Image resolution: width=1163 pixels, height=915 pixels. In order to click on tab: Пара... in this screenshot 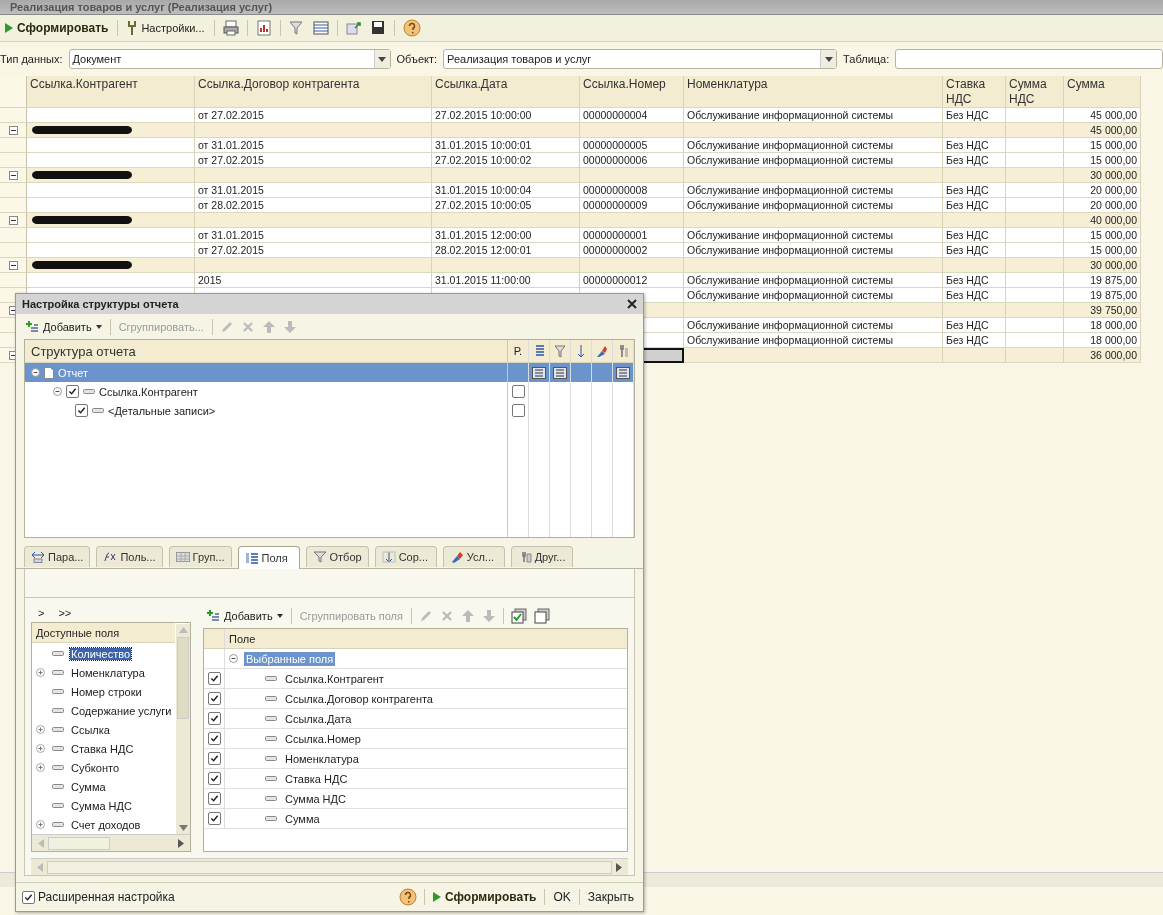, I will do `click(57, 557)`.